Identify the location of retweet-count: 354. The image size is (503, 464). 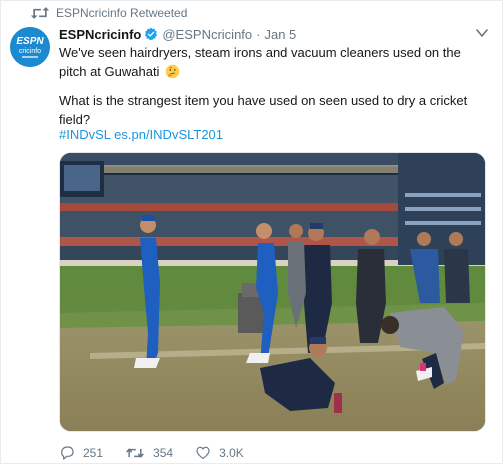
(163, 453).